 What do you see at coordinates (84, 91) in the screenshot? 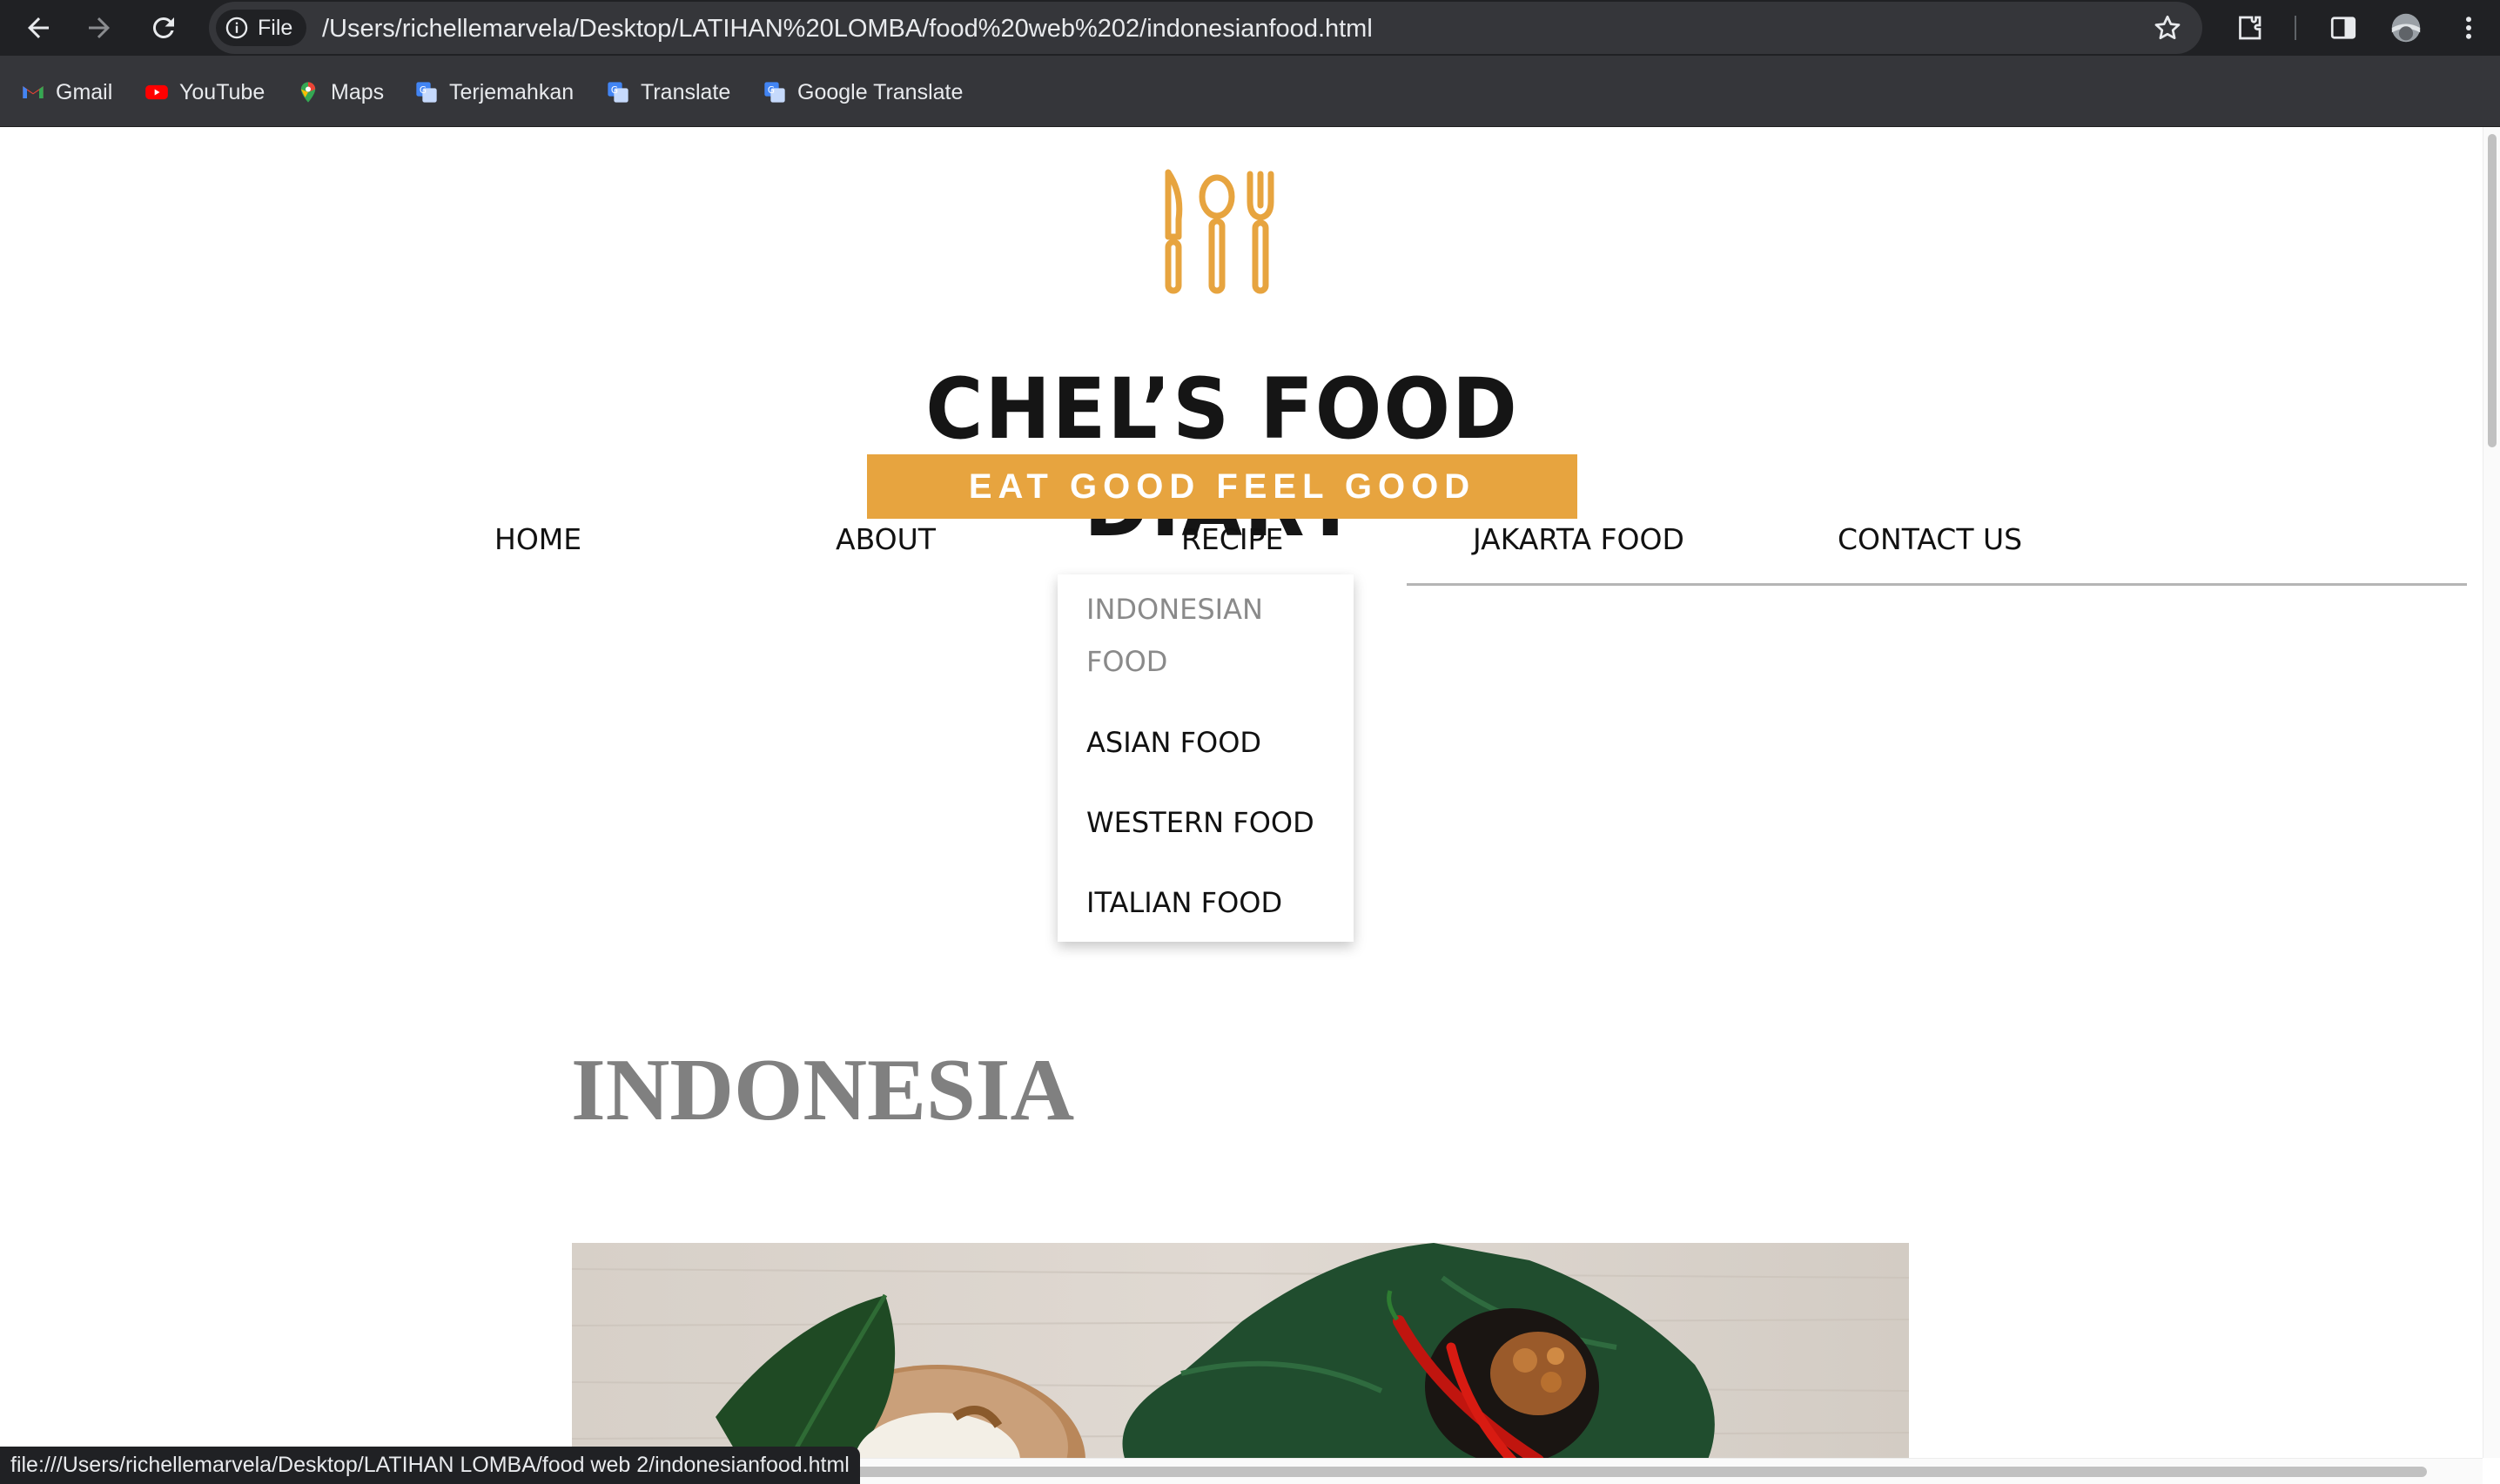
I see `bookmark-label: Gmail` at bounding box center [84, 91].